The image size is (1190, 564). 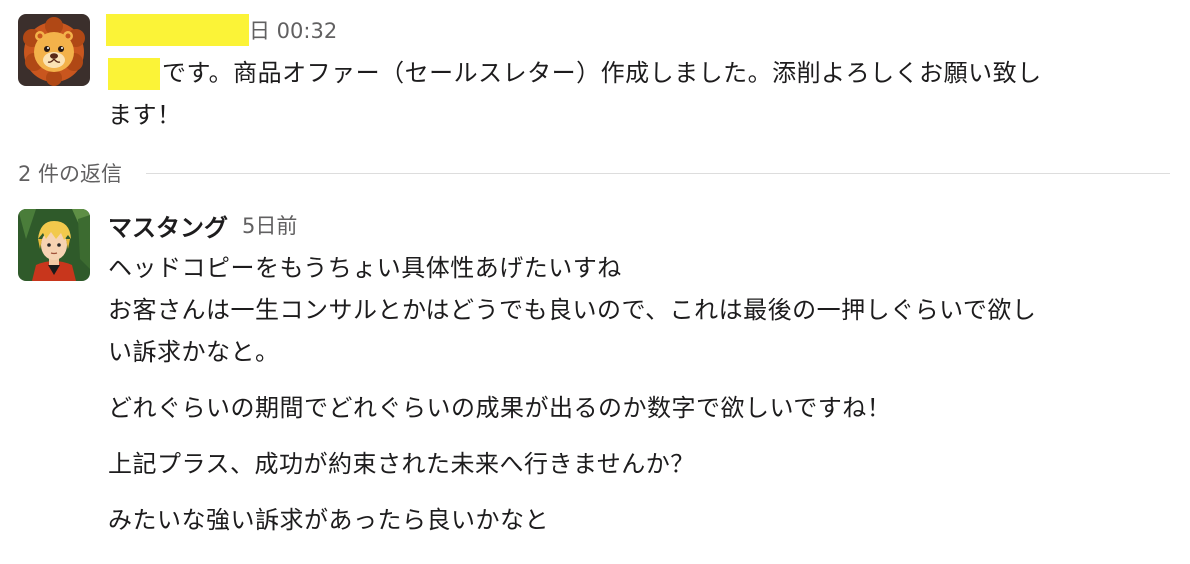 I want to click on message-text-line: ヘッドコピーをもうちょい具体性あげたいすね, so click(x=365, y=268).